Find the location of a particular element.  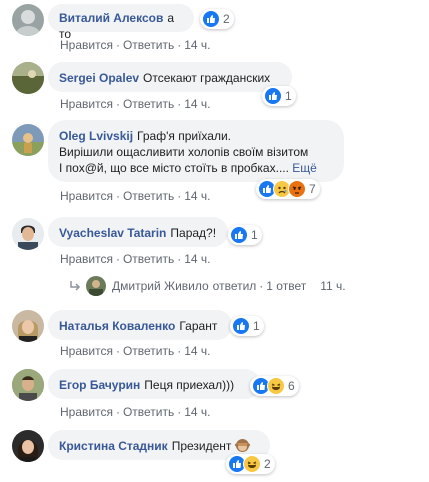

comment-bubble: Sergei Opalev Отсекают гражданских is located at coordinates (170, 77).